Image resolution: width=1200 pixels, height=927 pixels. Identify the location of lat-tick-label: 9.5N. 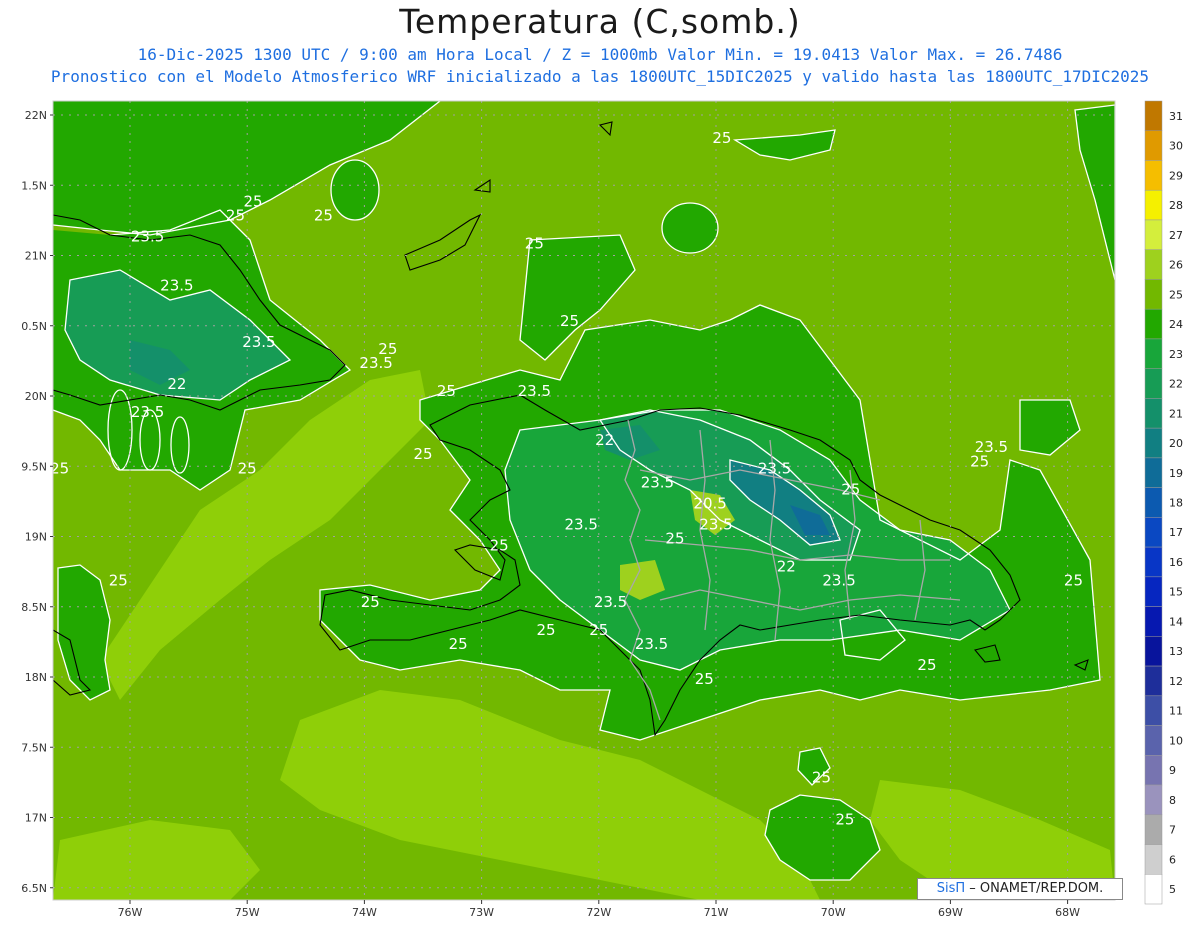
(34, 466).